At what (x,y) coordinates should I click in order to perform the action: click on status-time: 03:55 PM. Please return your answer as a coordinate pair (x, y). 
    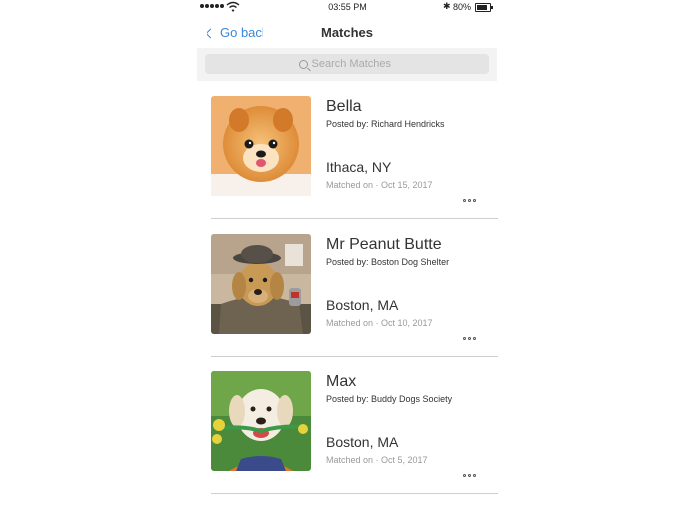
    Looking at the image, I should click on (347, 7).